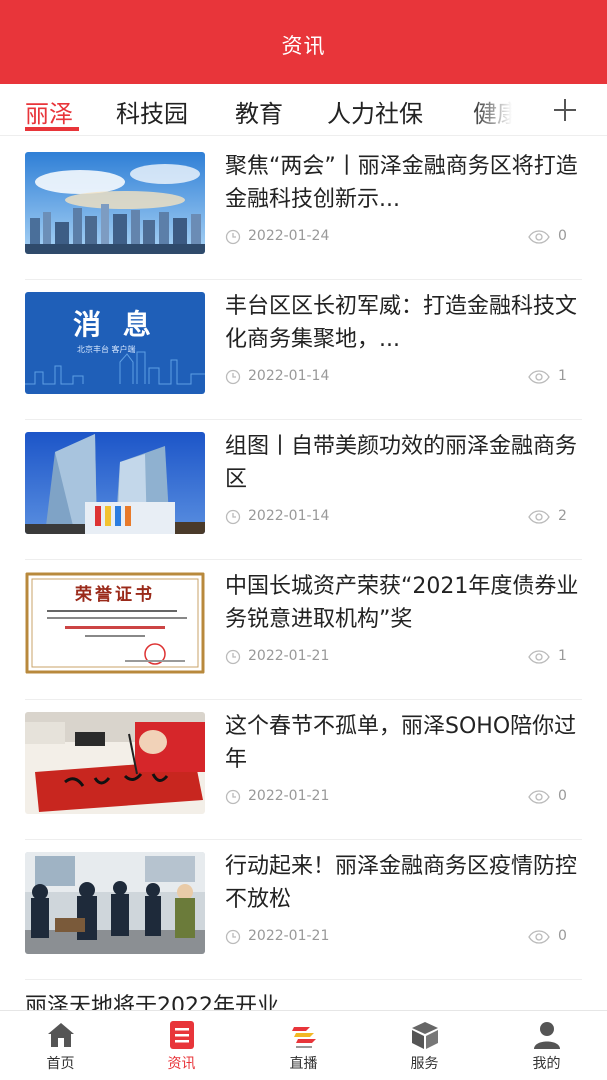 This screenshot has height=1080, width=607. Describe the element at coordinates (152, 1003) in the screenshot. I see `news-title: 丽泽天地将于2022年开业` at that location.